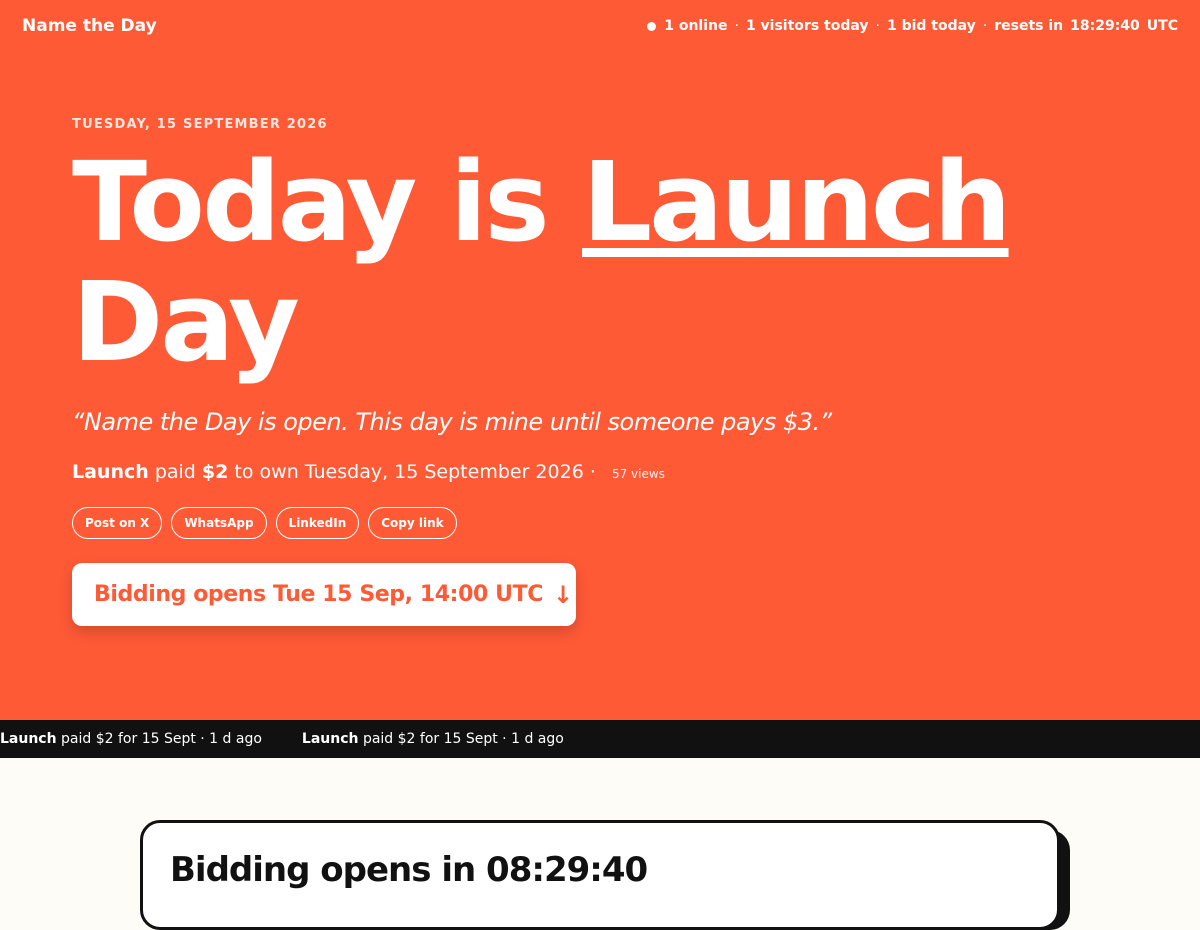 The image size is (1200, 930). What do you see at coordinates (311, 202) in the screenshot?
I see `title-prefix: Today is` at bounding box center [311, 202].